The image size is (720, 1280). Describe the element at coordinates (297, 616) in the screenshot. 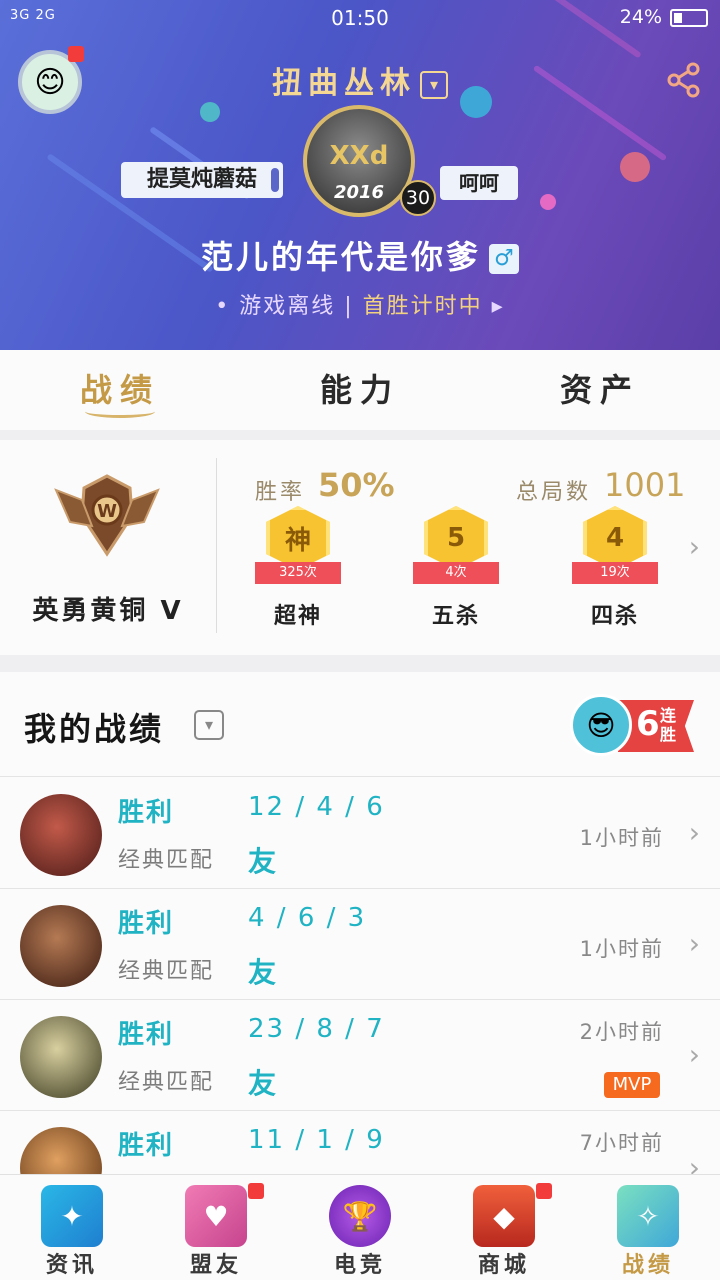

I see `medal-label: 超神` at that location.